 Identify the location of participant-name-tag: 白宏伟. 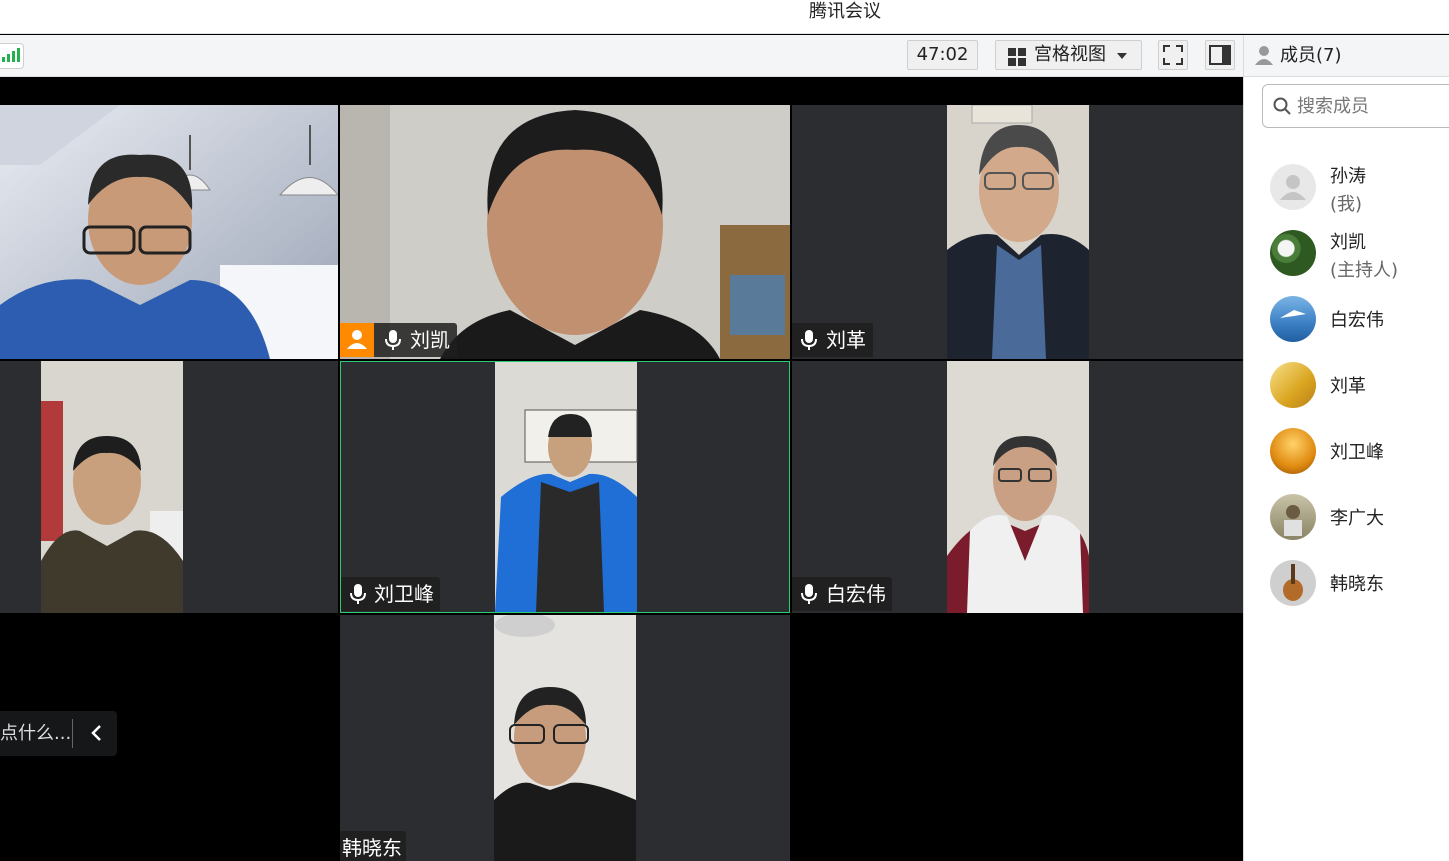
(842, 594).